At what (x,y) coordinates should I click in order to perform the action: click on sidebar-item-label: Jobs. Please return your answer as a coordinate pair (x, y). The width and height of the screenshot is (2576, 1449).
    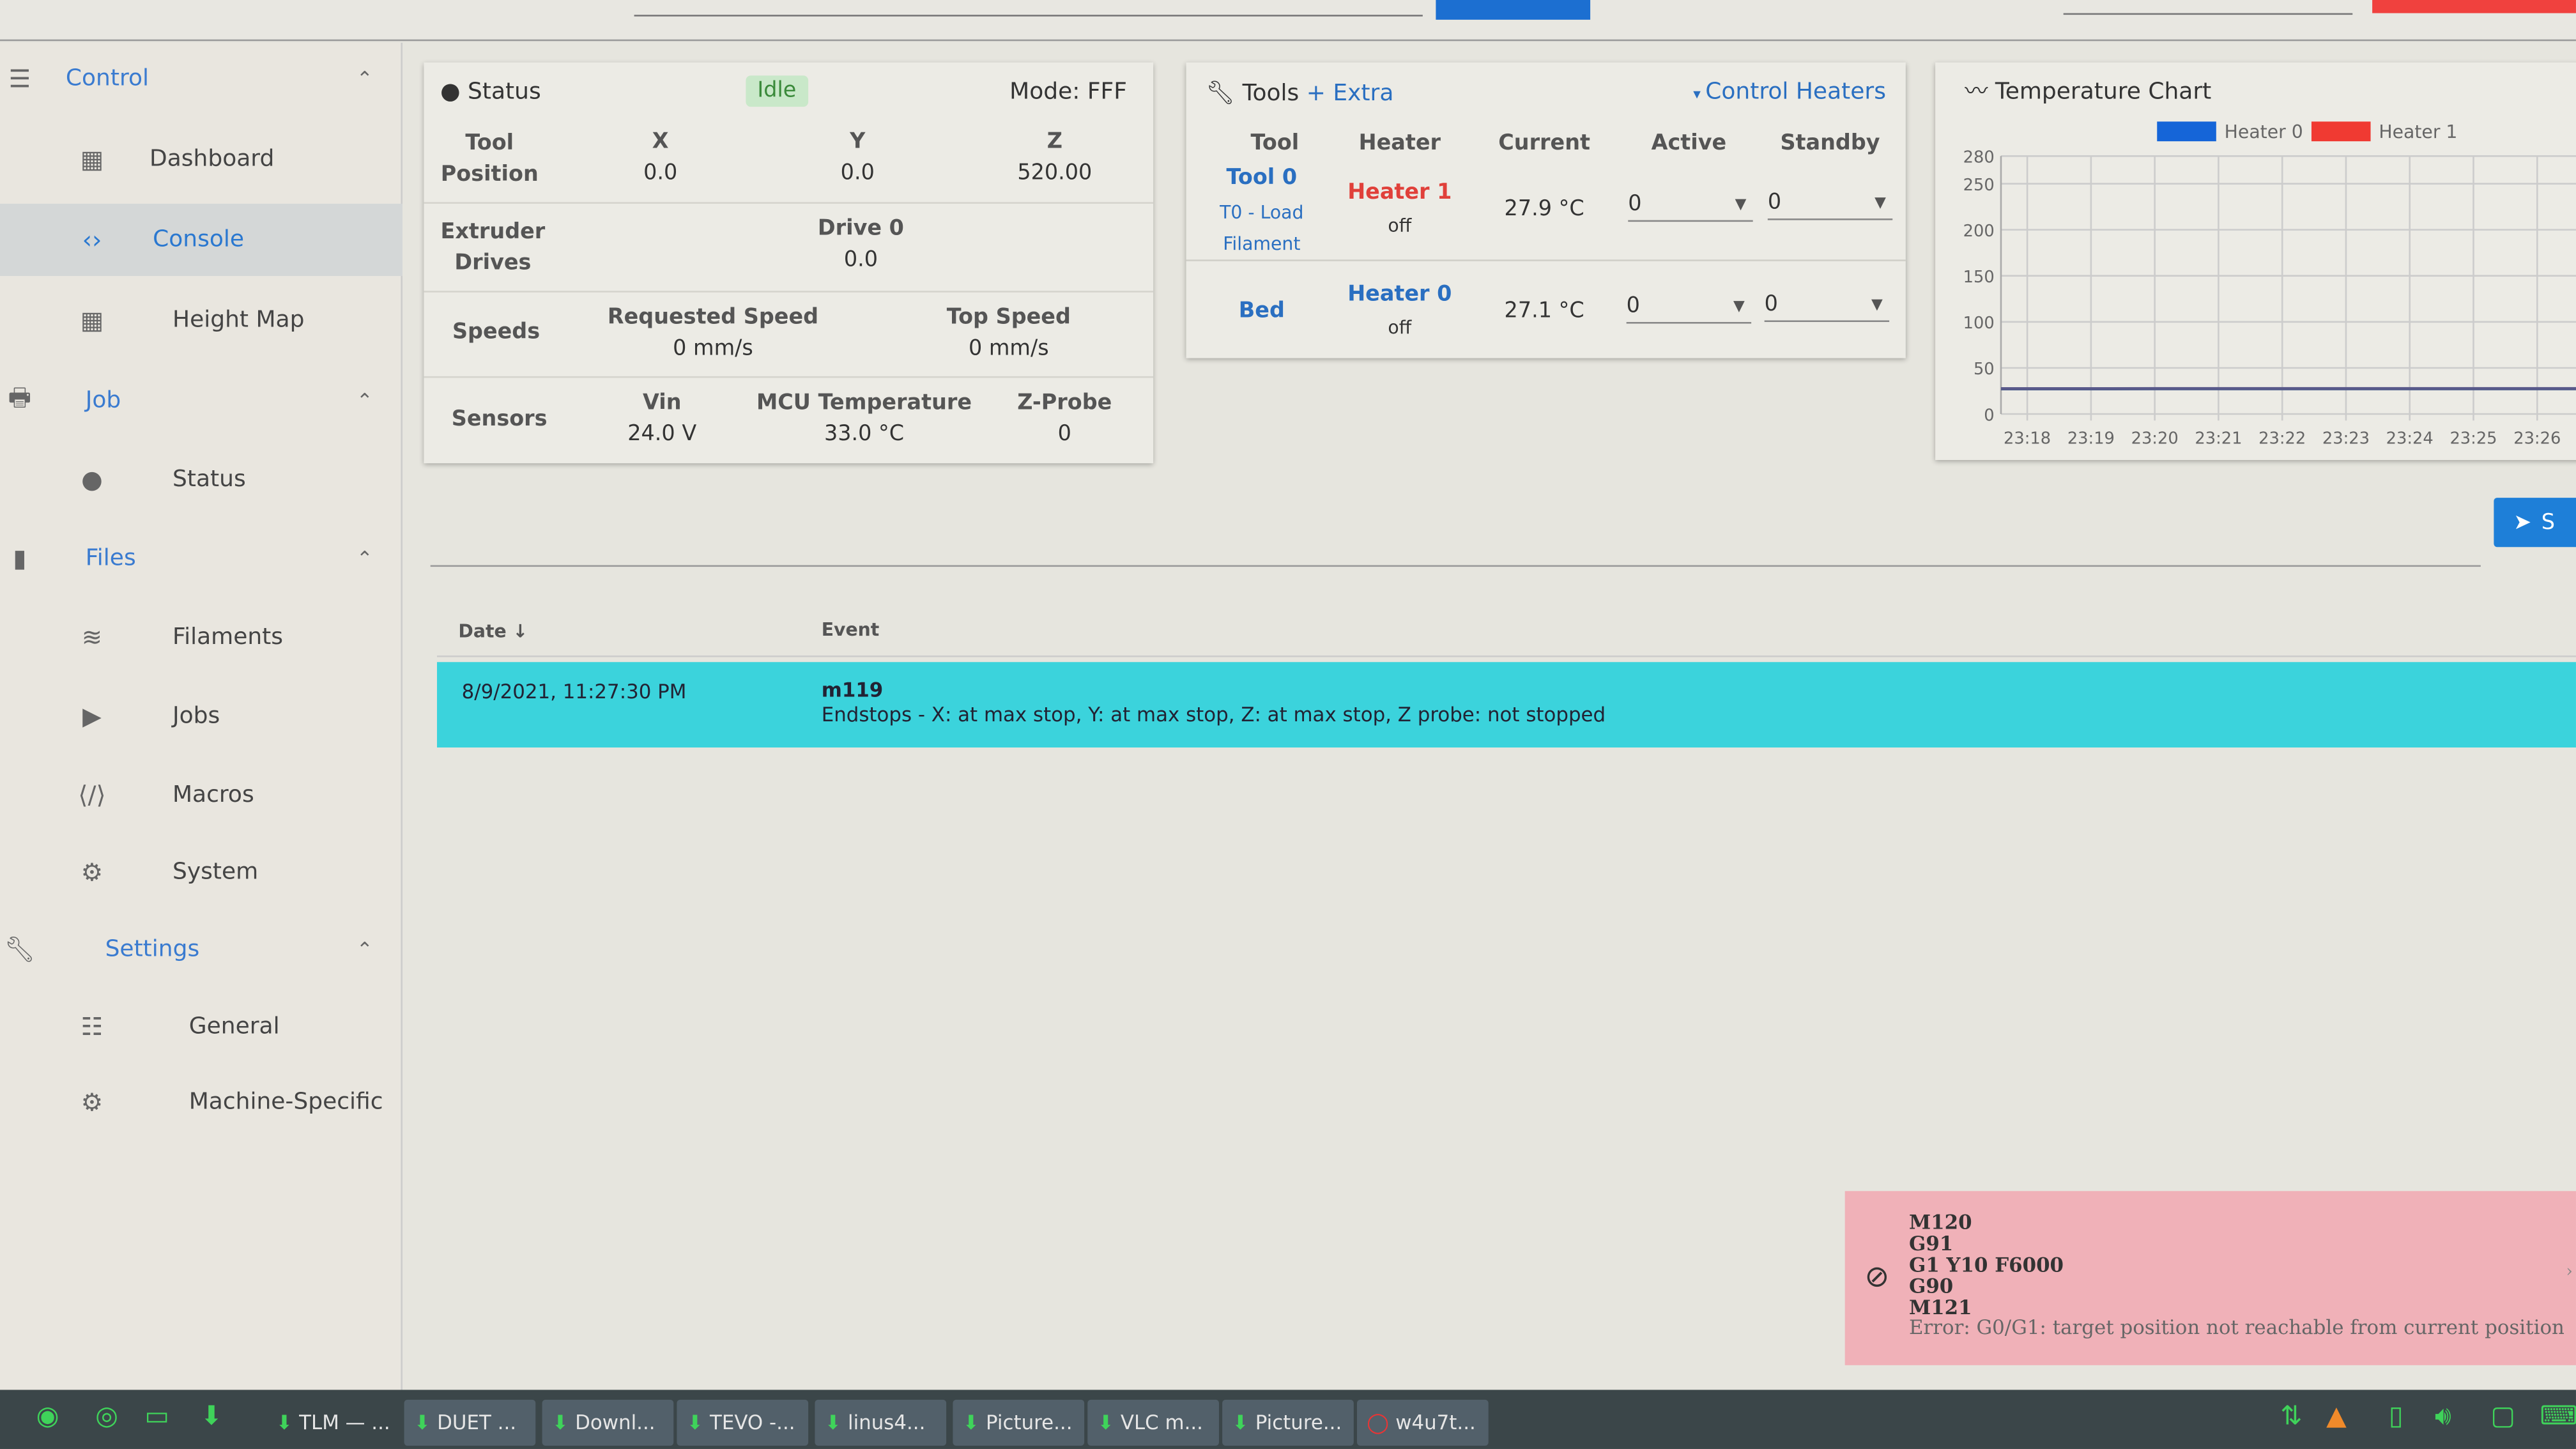
    Looking at the image, I should click on (196, 716).